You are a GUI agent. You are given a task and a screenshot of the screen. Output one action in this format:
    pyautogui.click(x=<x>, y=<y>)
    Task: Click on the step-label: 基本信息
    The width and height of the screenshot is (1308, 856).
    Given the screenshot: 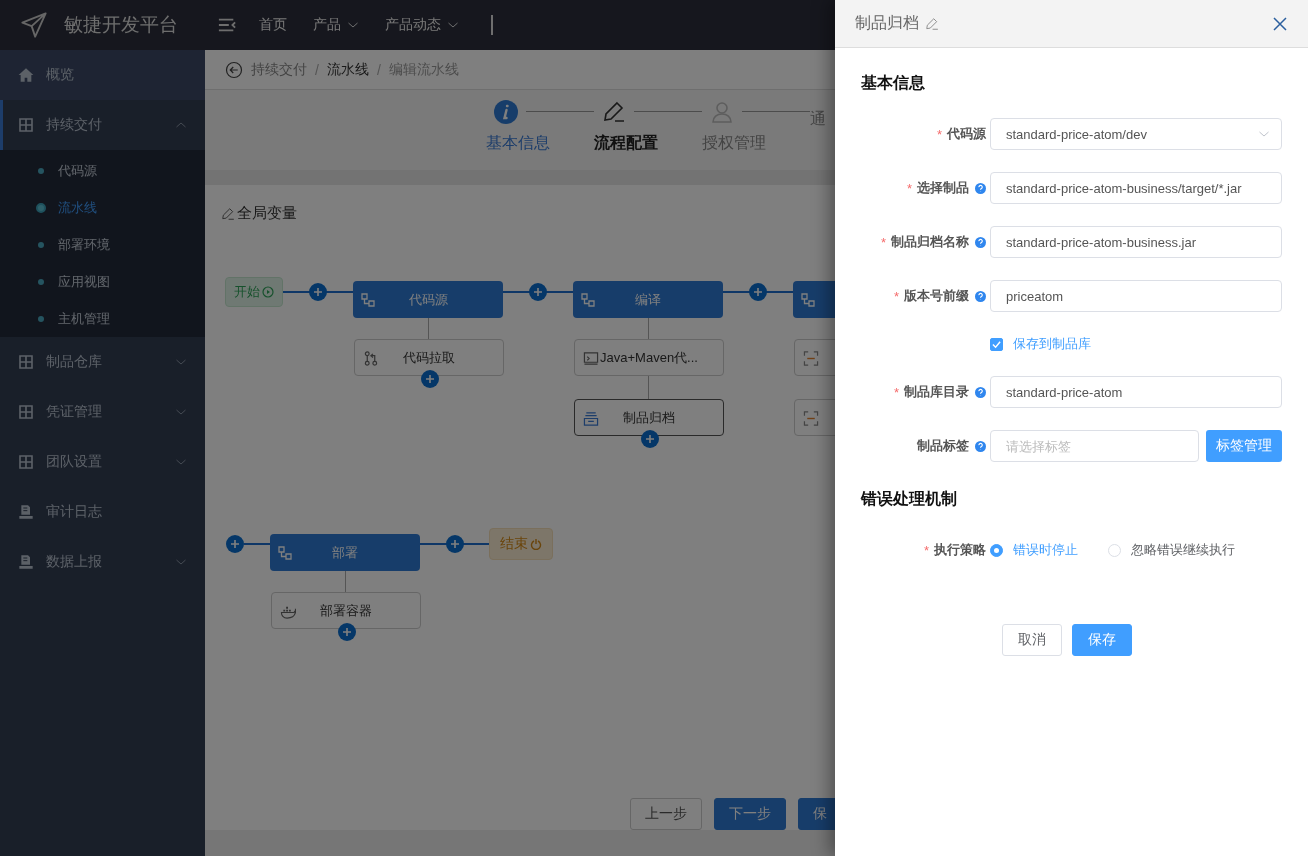 What is the action you would take?
    pyautogui.click(x=518, y=143)
    